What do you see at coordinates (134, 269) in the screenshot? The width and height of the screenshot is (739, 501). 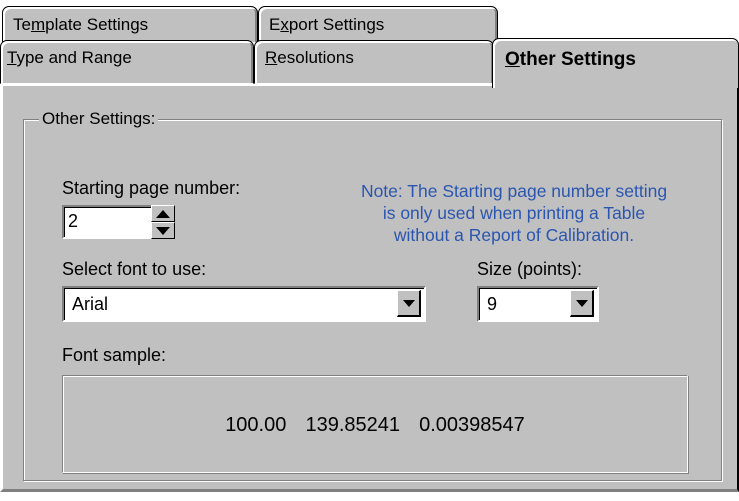 I see `font-select-label: Select font to use:` at bounding box center [134, 269].